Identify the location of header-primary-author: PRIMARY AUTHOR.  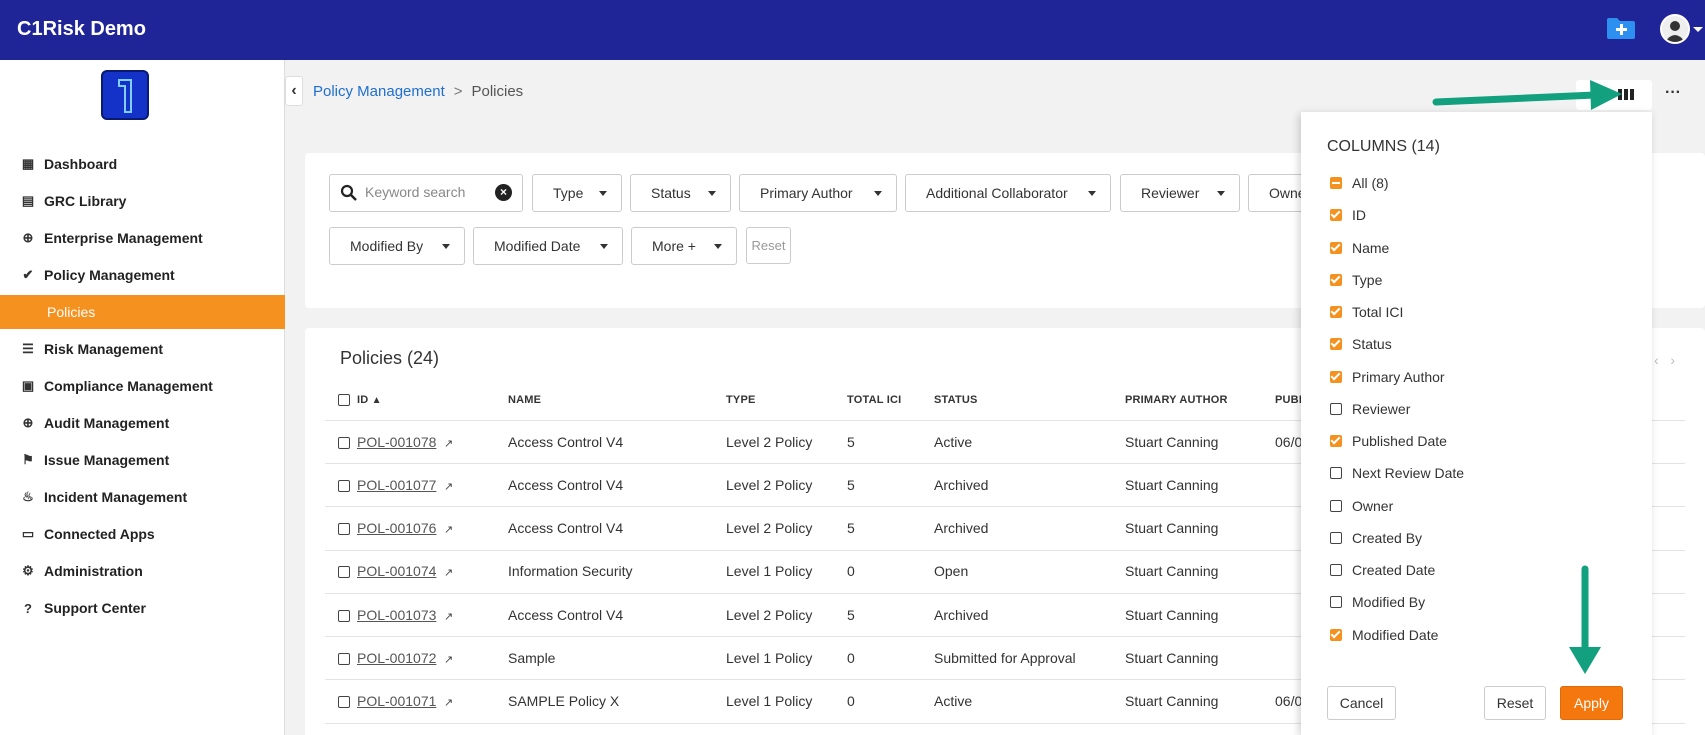
(1176, 400).